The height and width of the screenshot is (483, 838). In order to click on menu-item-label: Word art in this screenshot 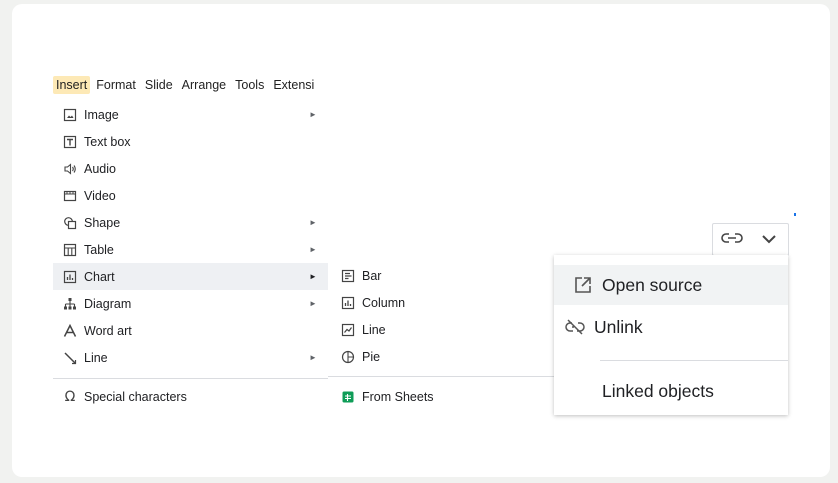, I will do `click(108, 330)`.